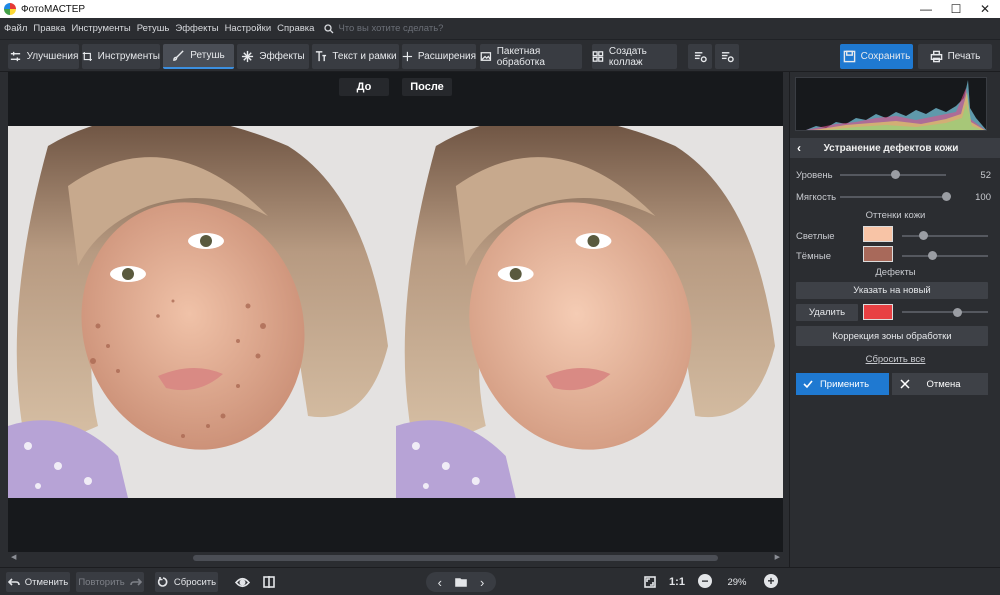 This screenshot has width=1000, height=595. What do you see at coordinates (295, 28) in the screenshot?
I see `menu-help: Справка` at bounding box center [295, 28].